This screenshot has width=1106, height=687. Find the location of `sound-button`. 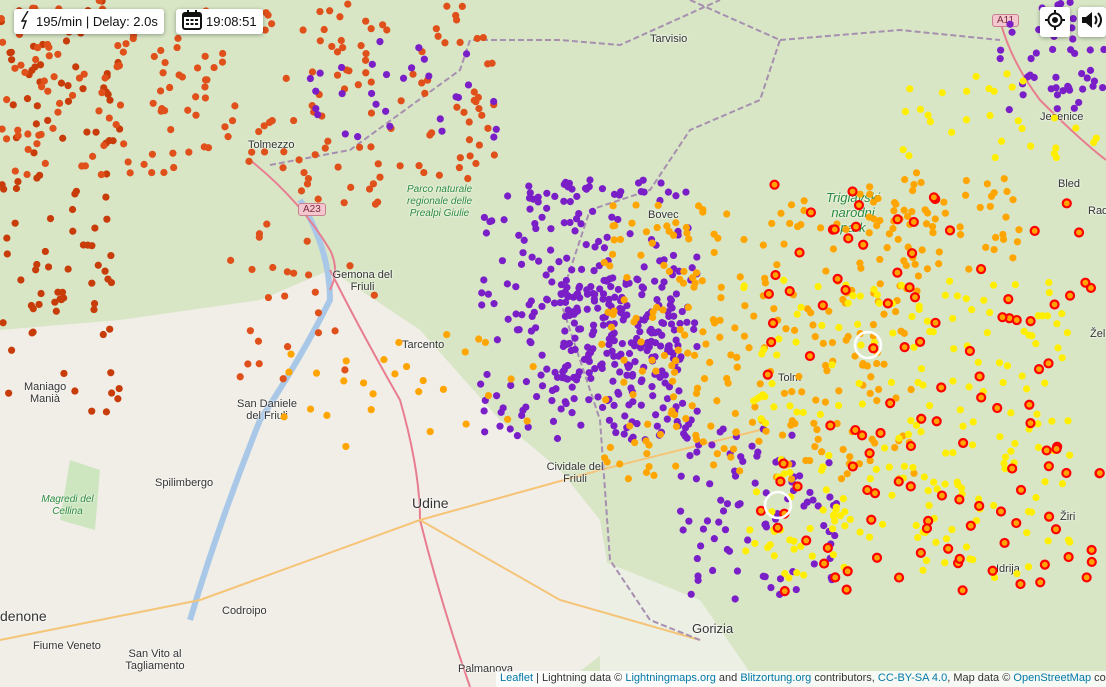

sound-button is located at coordinates (1092, 22).